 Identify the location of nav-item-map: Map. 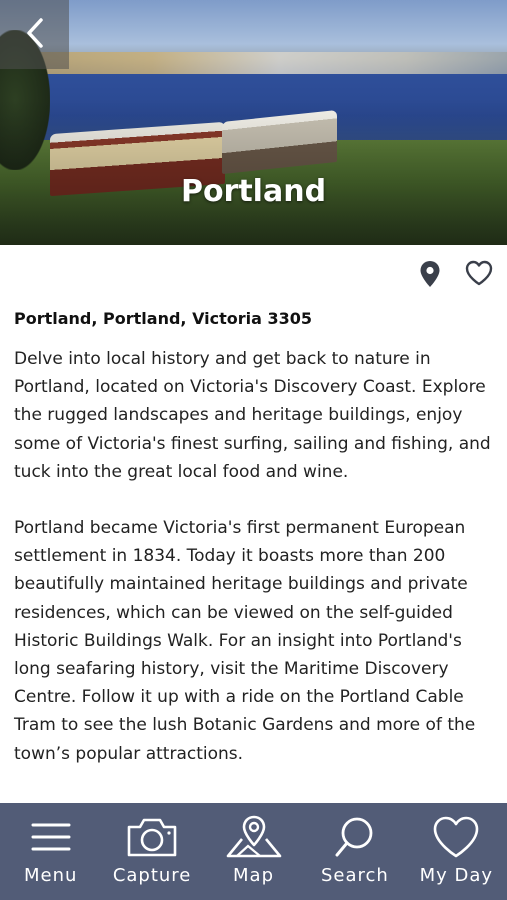
(253, 851).